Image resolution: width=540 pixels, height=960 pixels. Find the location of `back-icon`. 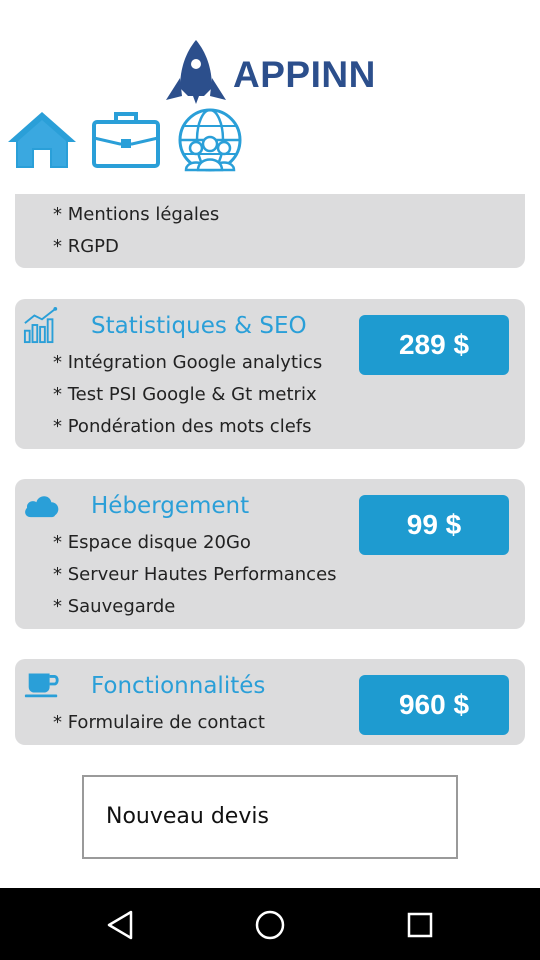

back-icon is located at coordinates (120, 925).